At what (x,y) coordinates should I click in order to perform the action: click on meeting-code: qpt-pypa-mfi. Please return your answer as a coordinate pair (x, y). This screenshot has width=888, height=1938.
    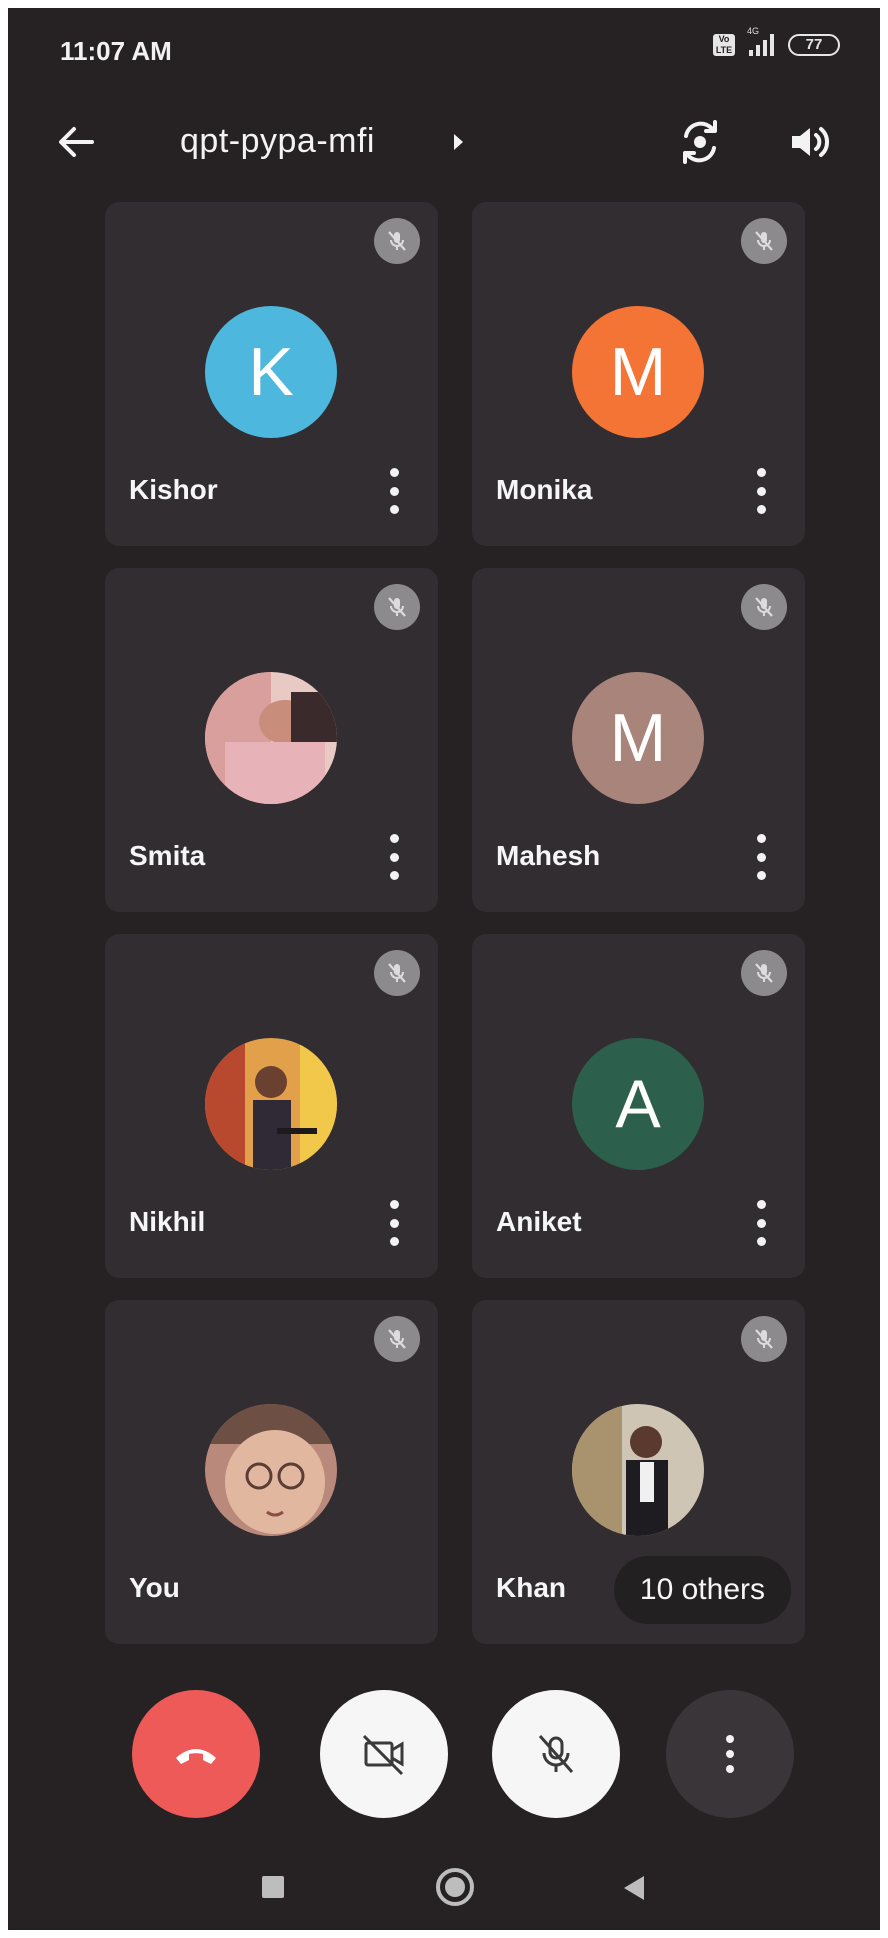
    Looking at the image, I should click on (277, 141).